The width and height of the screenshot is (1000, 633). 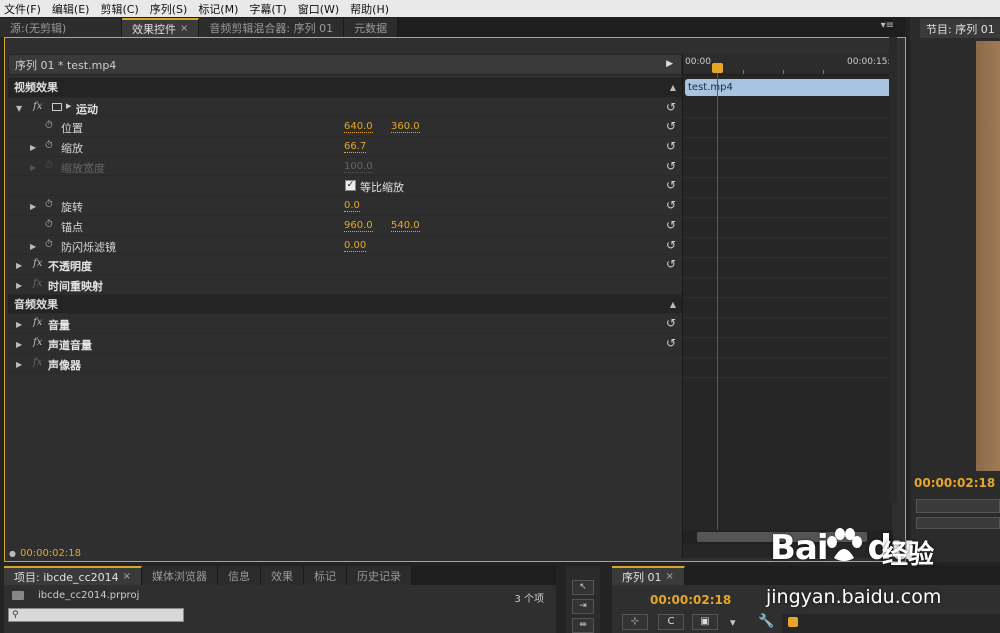 I want to click on menu-file: 文件(F), so click(x=22, y=9).